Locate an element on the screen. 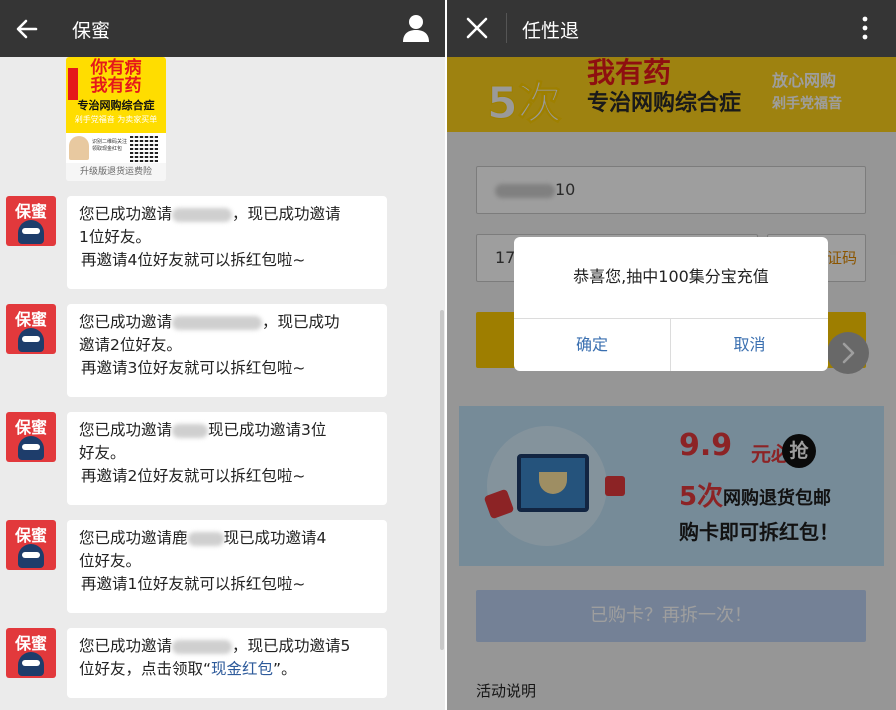 The height and width of the screenshot is (710, 896). poster-headline-line2: 我有药 is located at coordinates (116, 86).